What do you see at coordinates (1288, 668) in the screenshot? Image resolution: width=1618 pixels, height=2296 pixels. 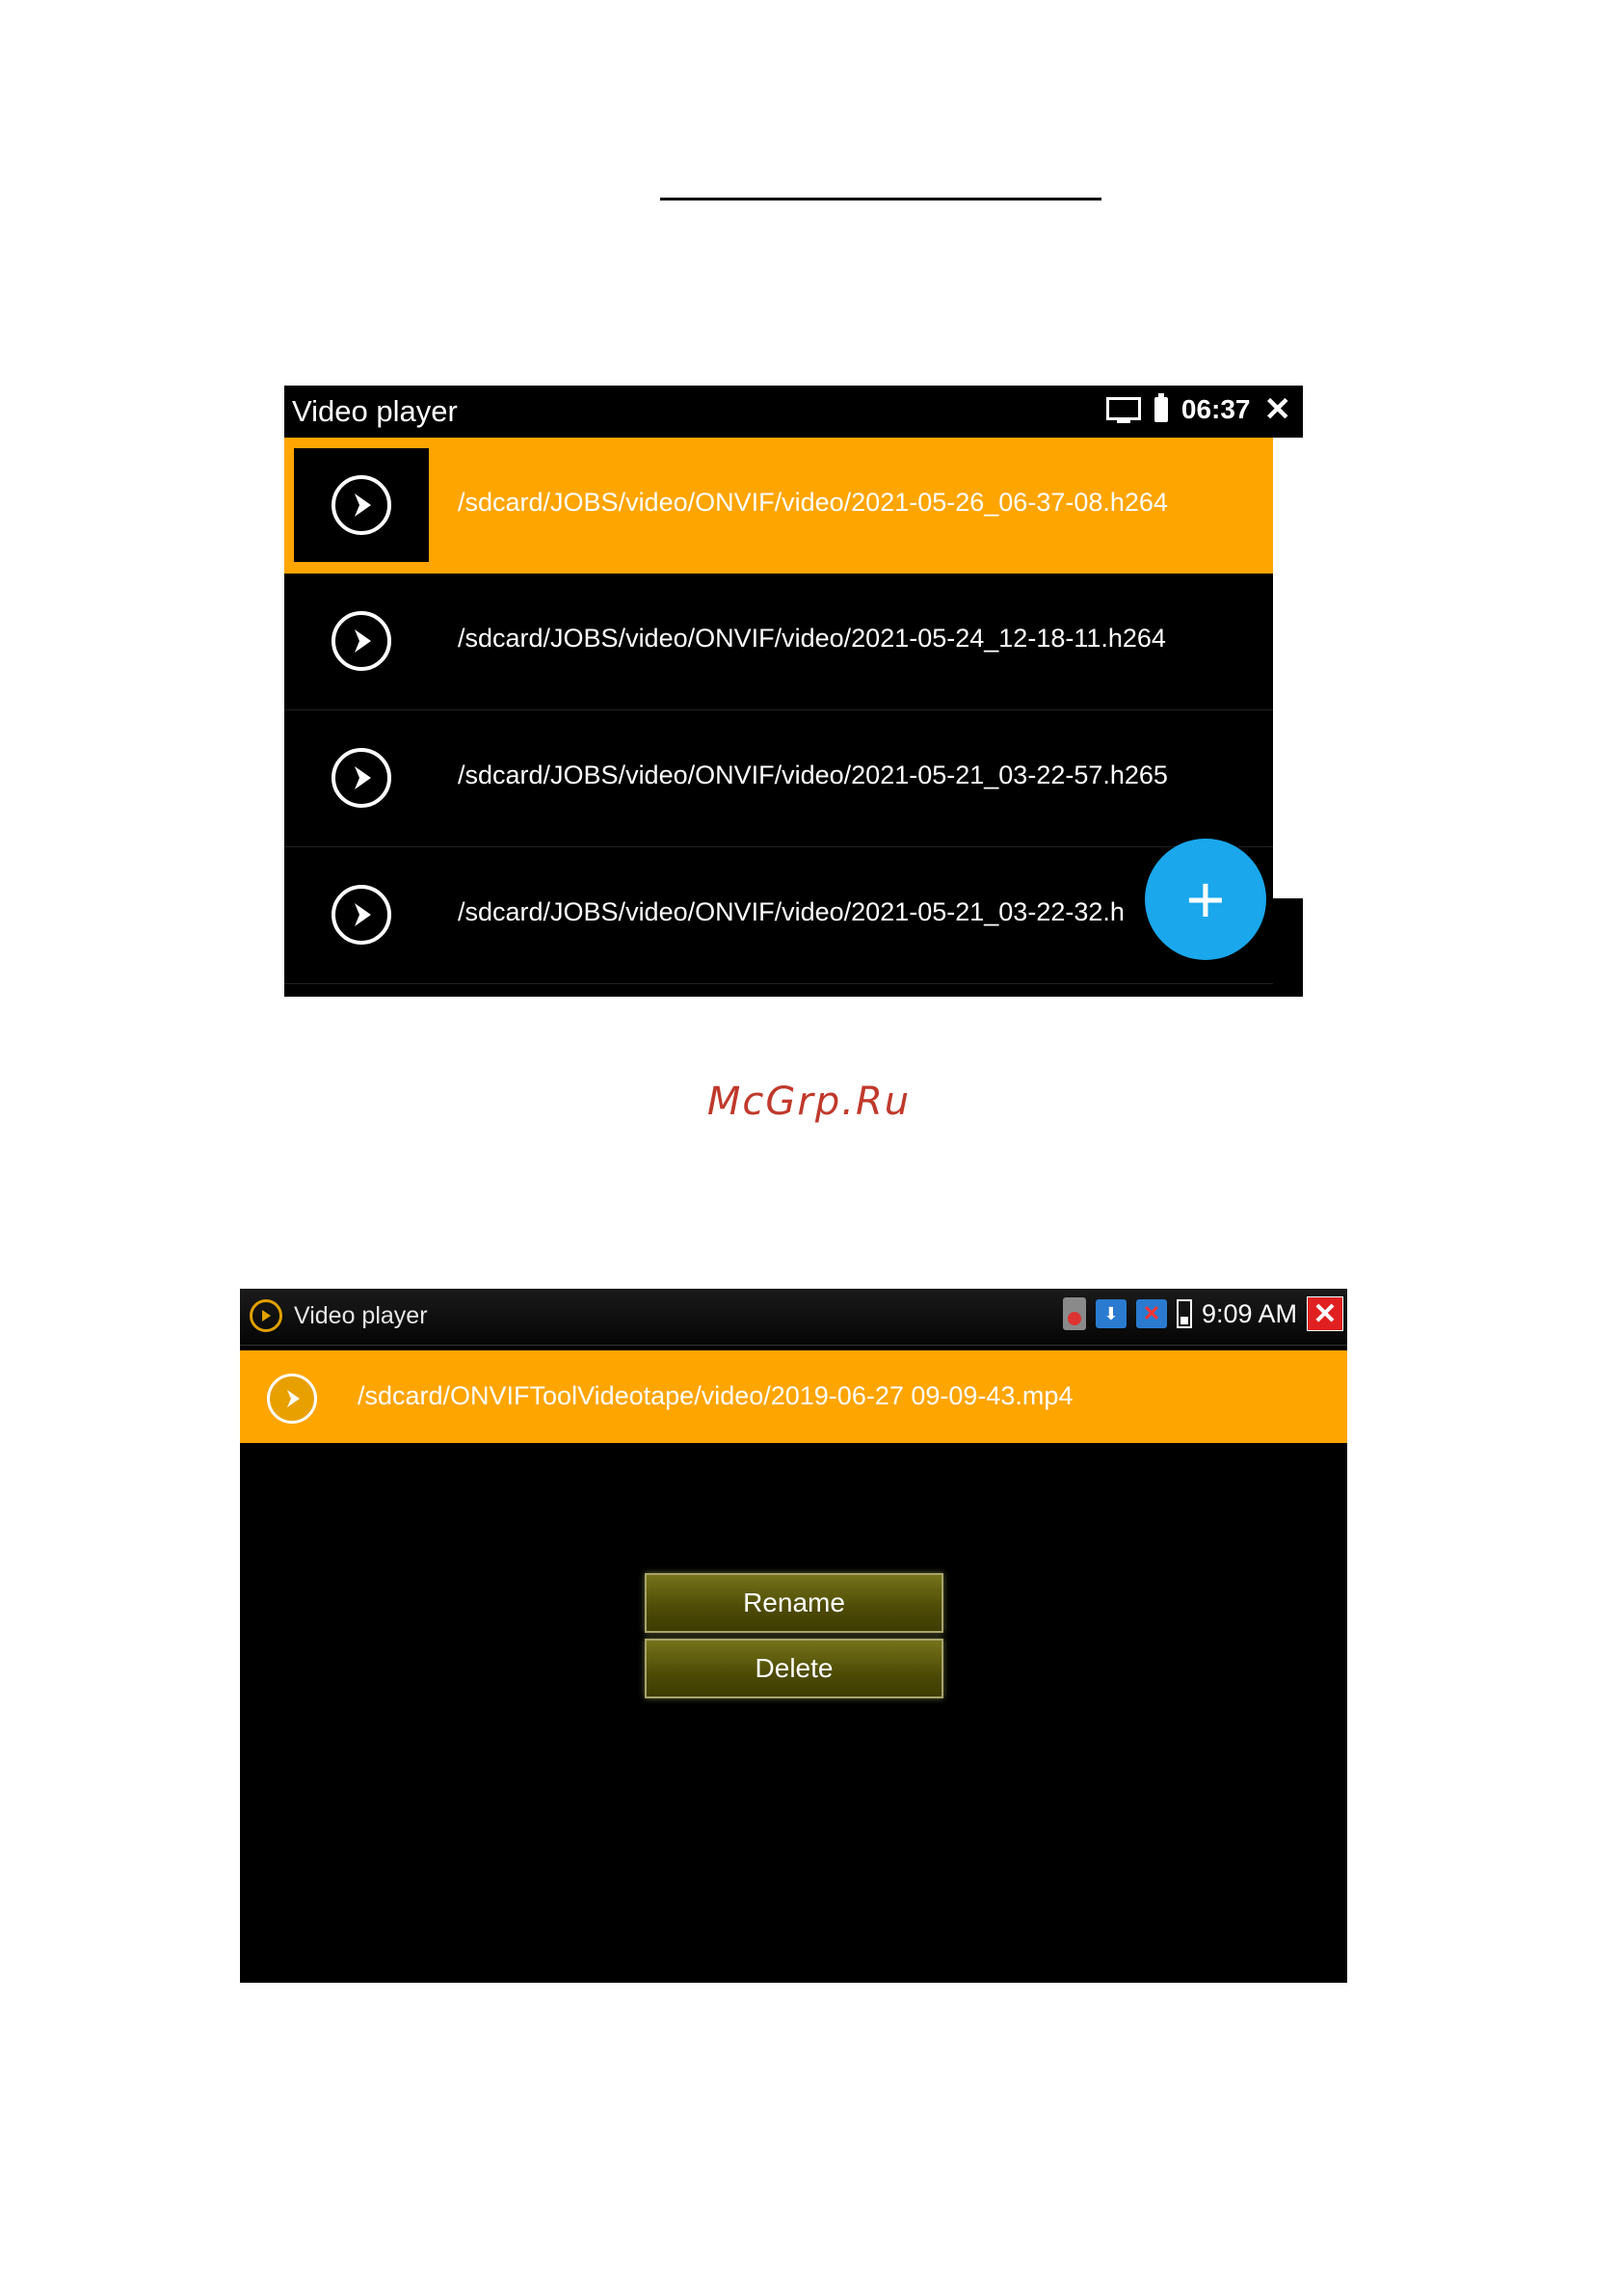 I see `scroll-gutter` at bounding box center [1288, 668].